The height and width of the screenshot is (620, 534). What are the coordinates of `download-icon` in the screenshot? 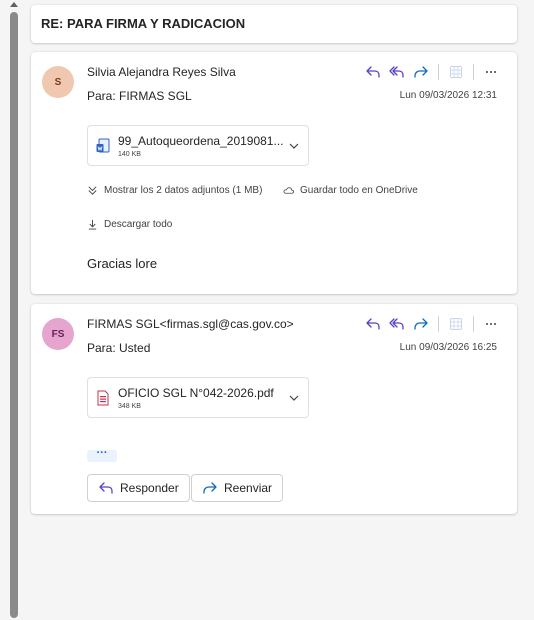 It's located at (92, 224).